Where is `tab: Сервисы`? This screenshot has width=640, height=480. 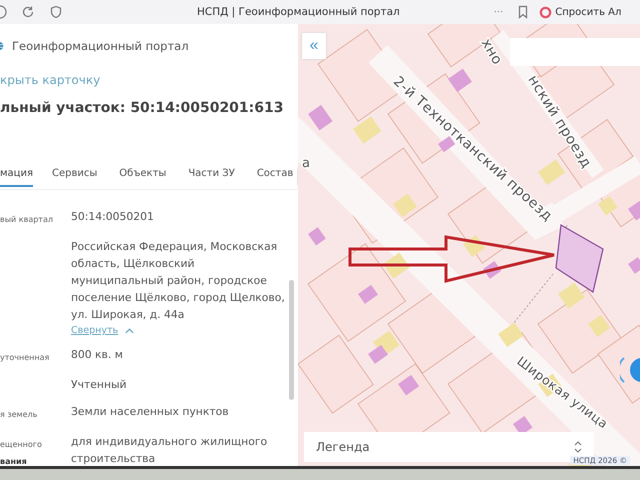
tab: Сервисы is located at coordinates (75, 177).